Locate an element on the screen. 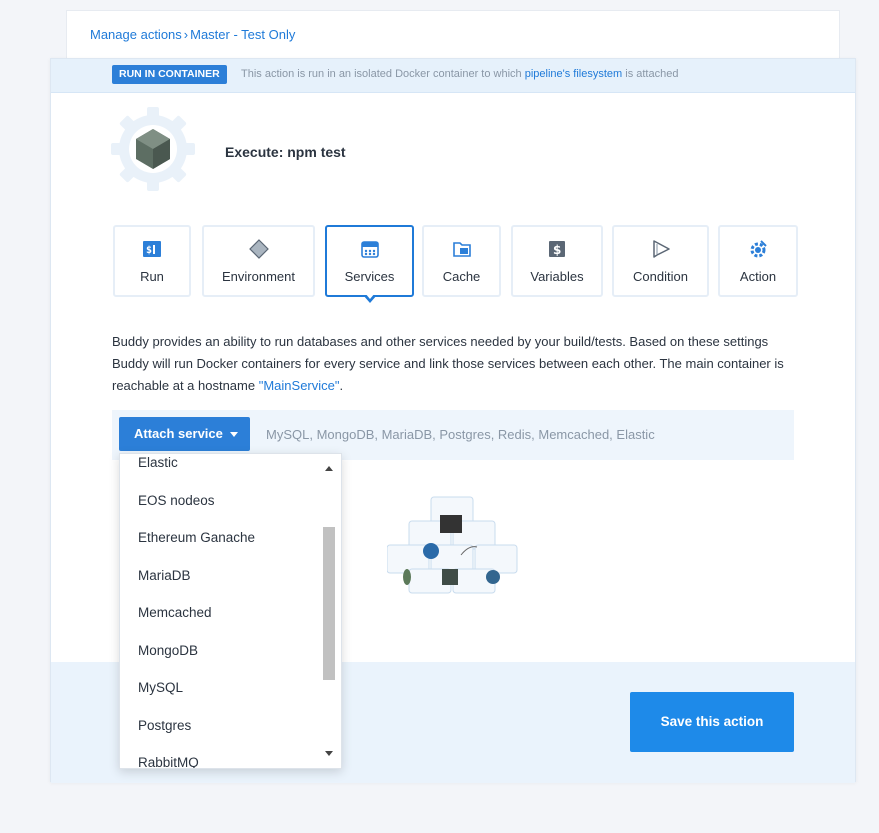 The image size is (879, 833). dropdown-scrollbar is located at coordinates (330, 611).